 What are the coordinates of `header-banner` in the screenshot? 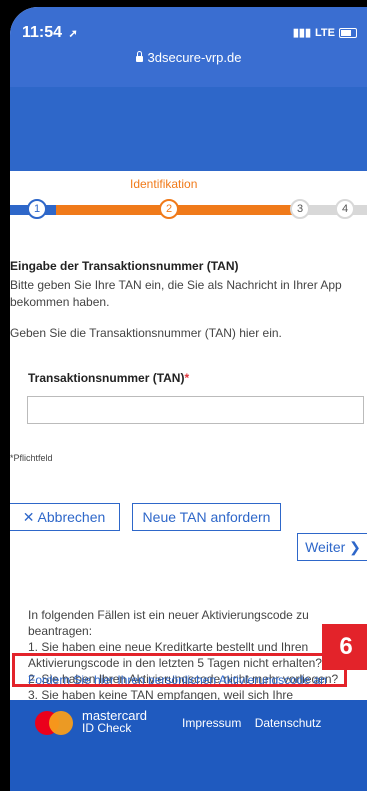 It's located at (188, 129).